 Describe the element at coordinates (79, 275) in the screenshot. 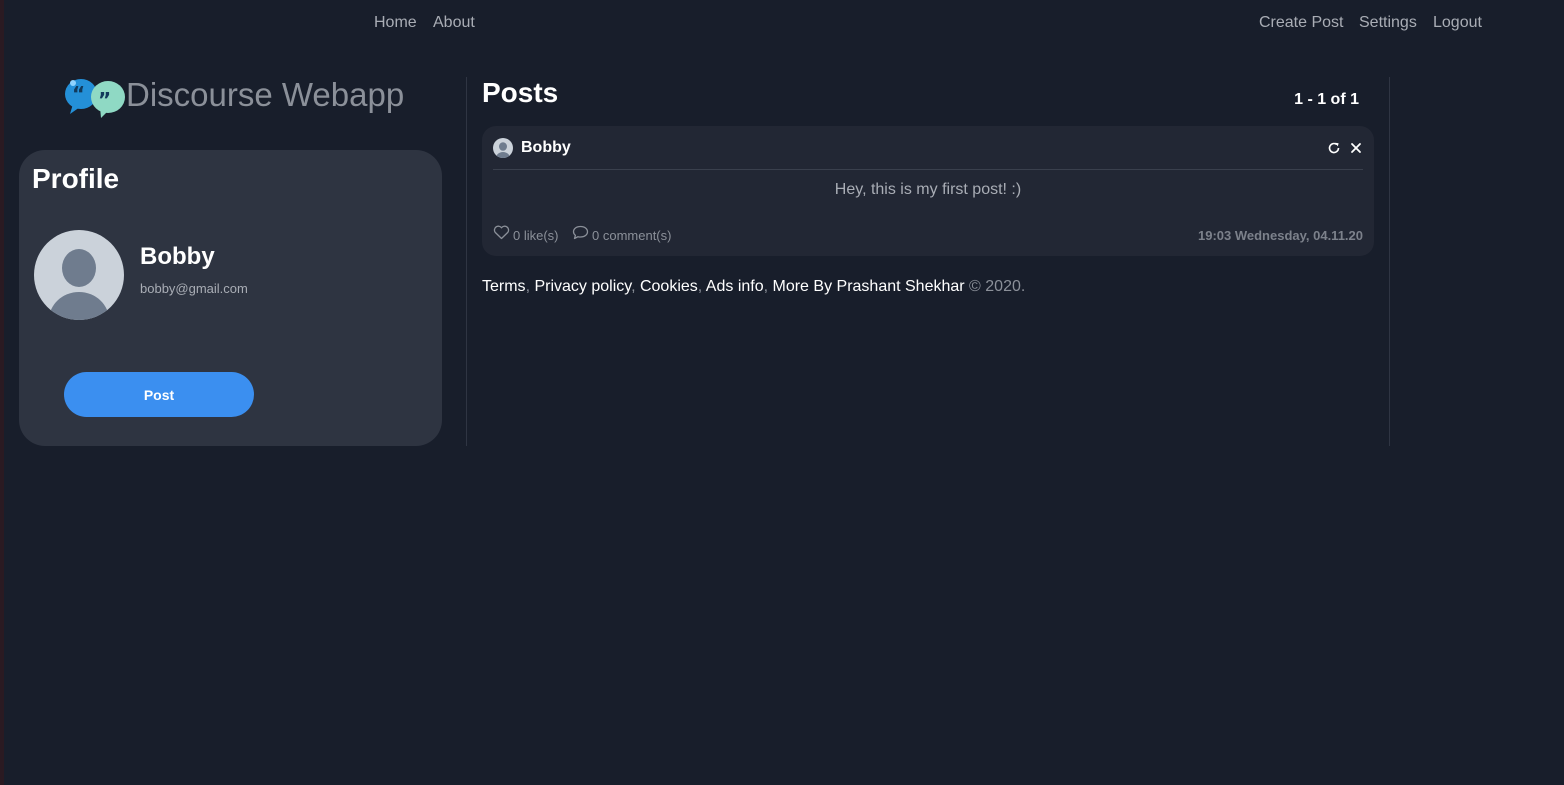

I see `avatar` at that location.